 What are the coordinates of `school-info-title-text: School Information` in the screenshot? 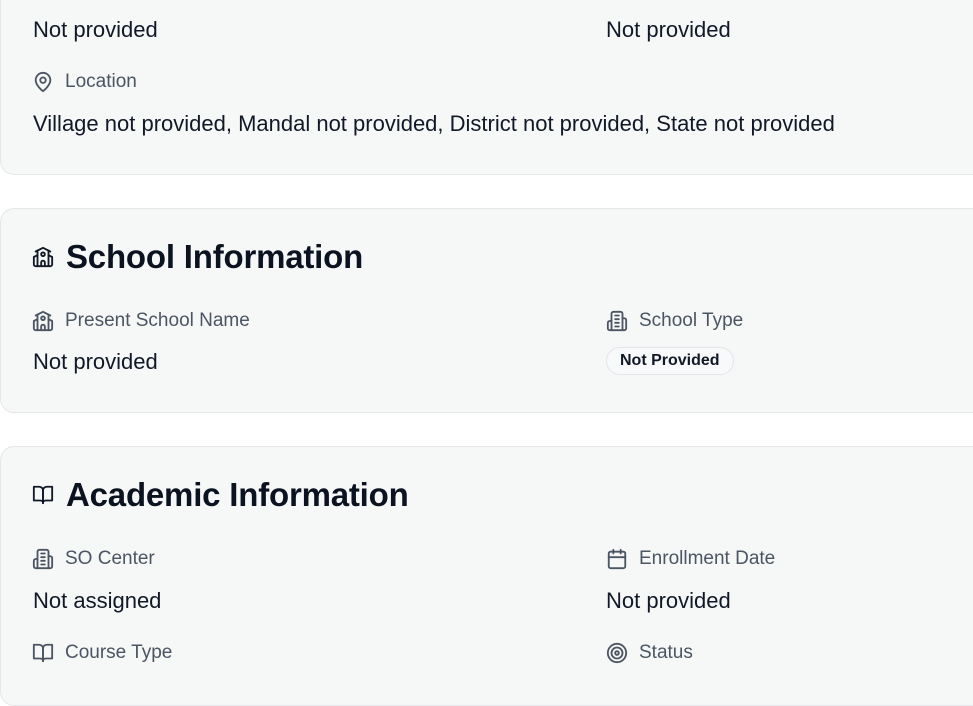 It's located at (215, 256).